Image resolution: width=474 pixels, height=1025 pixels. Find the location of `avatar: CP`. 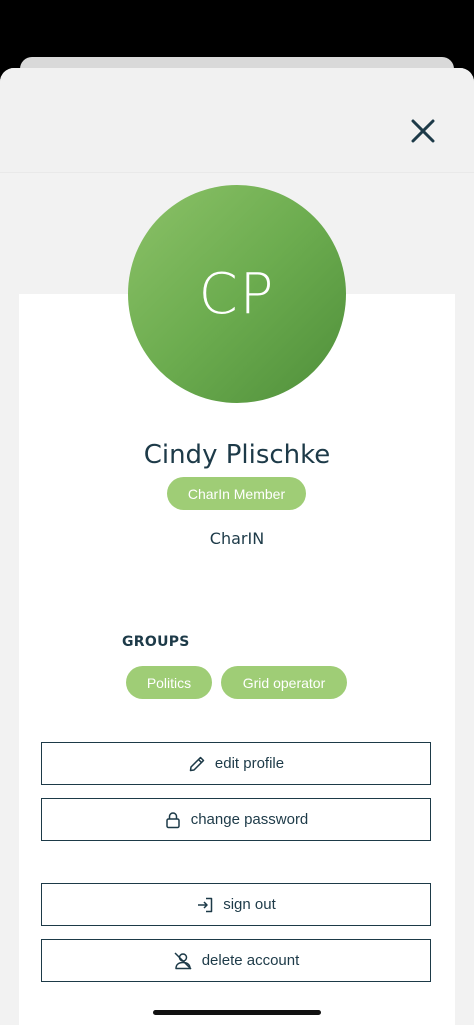

avatar: CP is located at coordinates (237, 294).